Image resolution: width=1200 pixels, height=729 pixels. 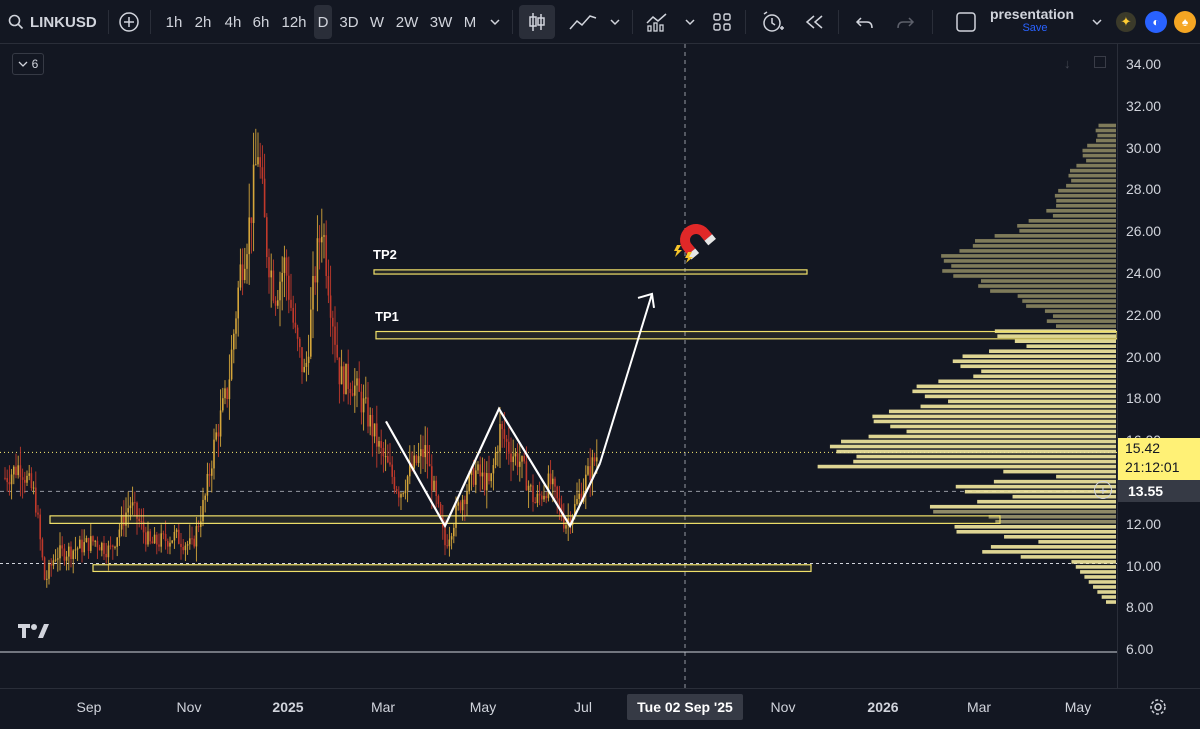 What do you see at coordinates (28, 64) in the screenshot?
I see `indicator-collapse-badge: 6` at bounding box center [28, 64].